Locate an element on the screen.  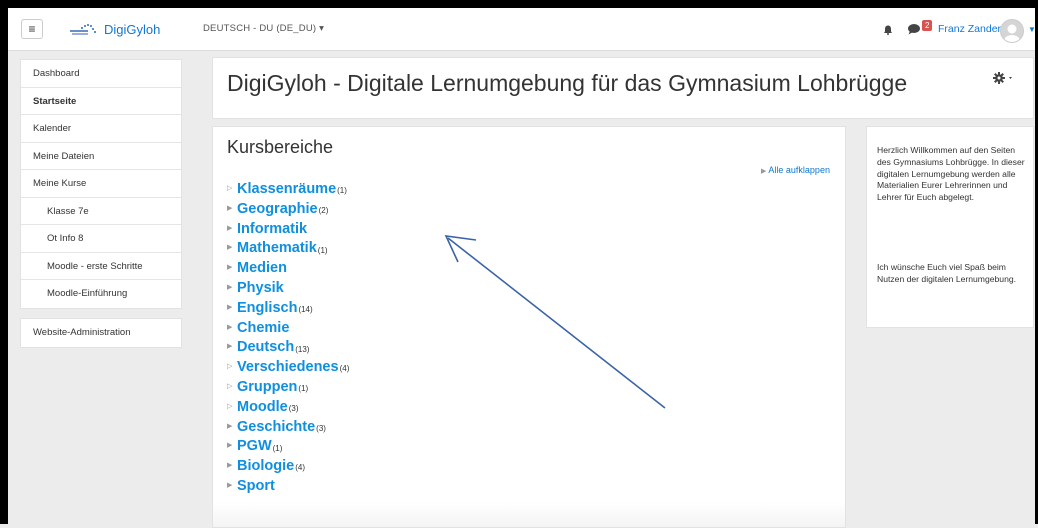
nav-dashboard: Dashboard is located at coordinates (101, 74).